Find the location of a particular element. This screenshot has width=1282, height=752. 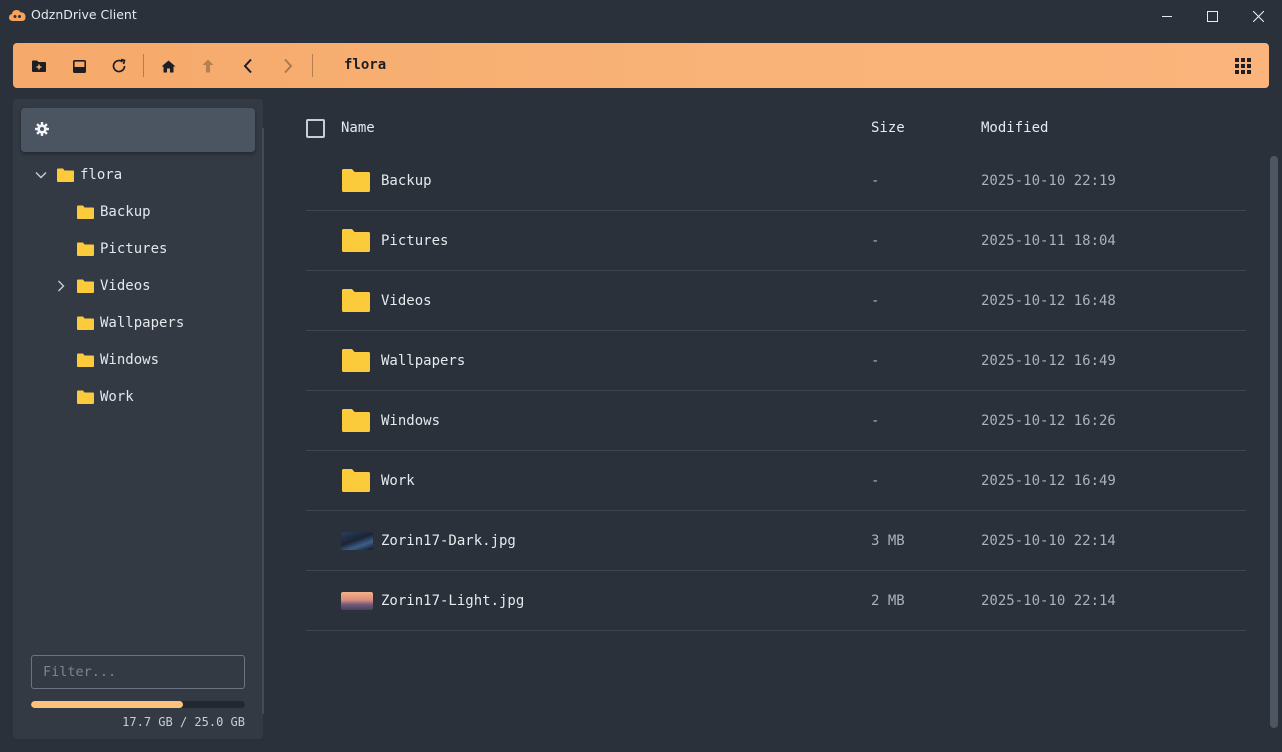

file-size: 2 MB is located at coordinates (888, 601).